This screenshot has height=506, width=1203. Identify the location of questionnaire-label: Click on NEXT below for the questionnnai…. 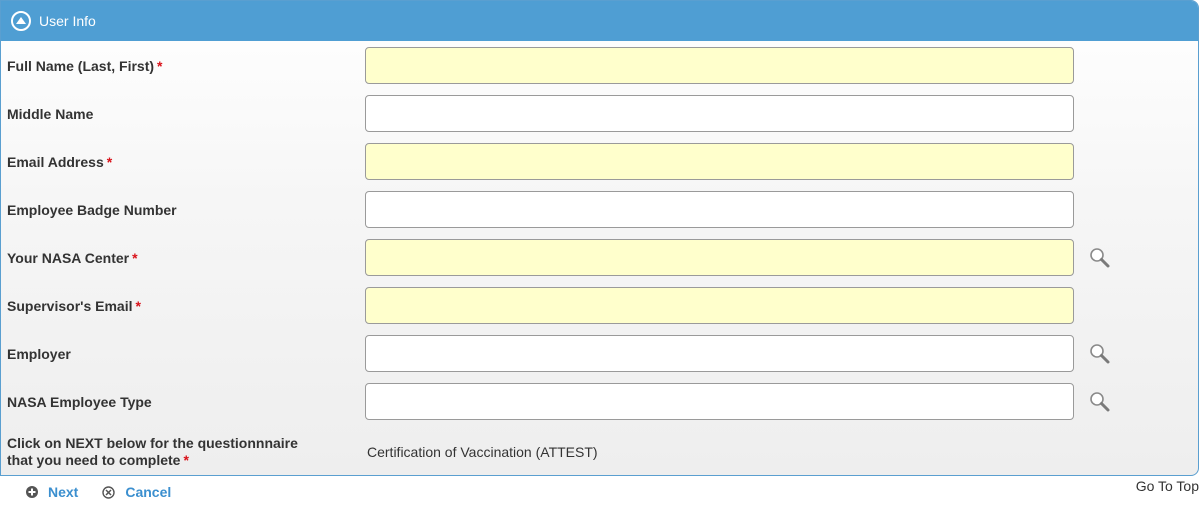
(152, 451).